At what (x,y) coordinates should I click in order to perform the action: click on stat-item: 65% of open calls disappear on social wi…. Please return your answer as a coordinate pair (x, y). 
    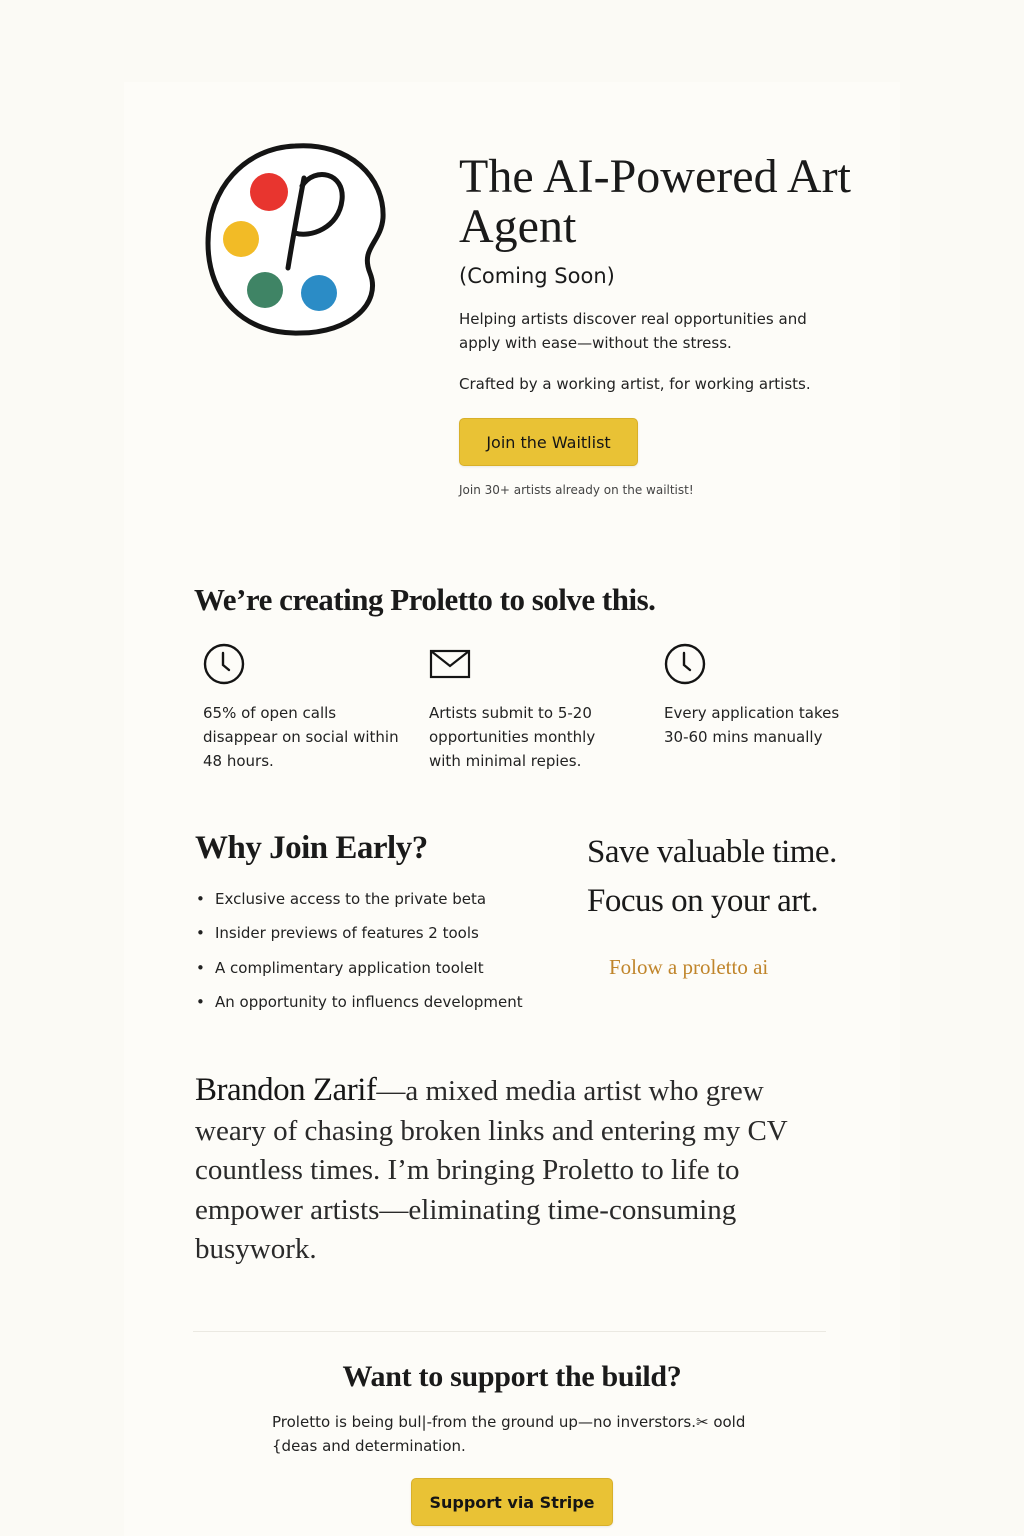
    Looking at the image, I should click on (303, 708).